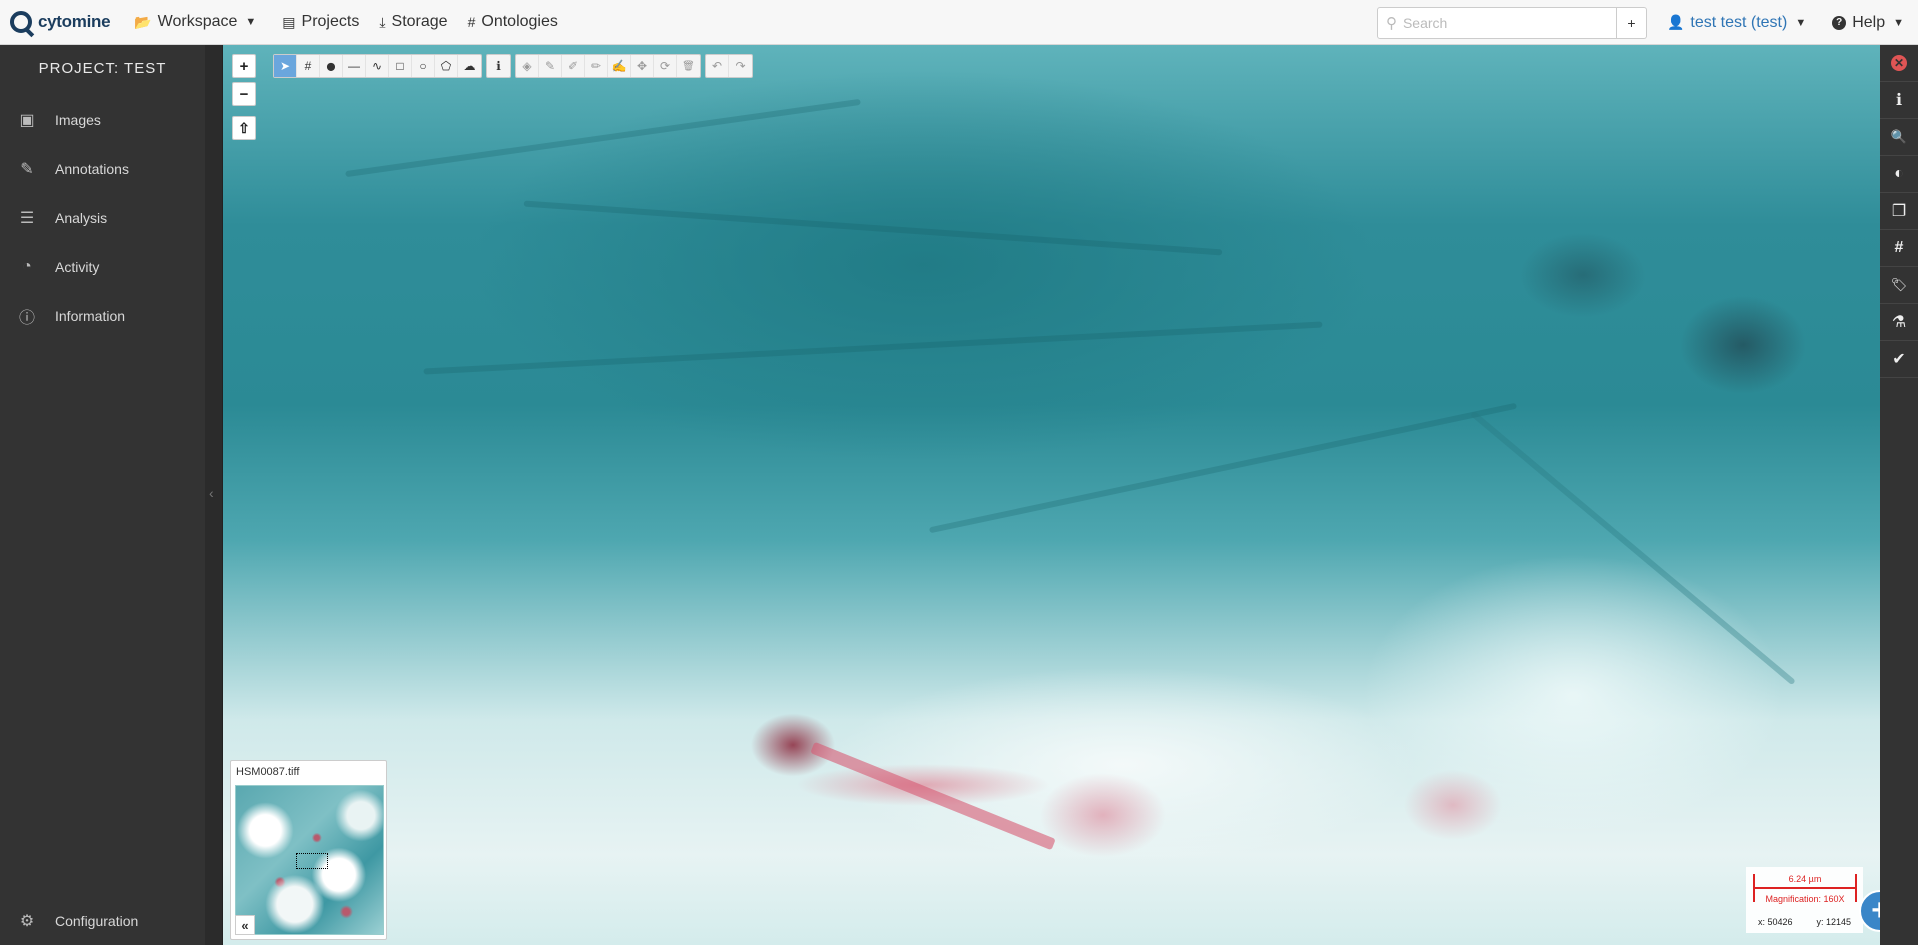 This screenshot has height=945, width=1918. I want to click on zoom-out-button: −, so click(244, 94).